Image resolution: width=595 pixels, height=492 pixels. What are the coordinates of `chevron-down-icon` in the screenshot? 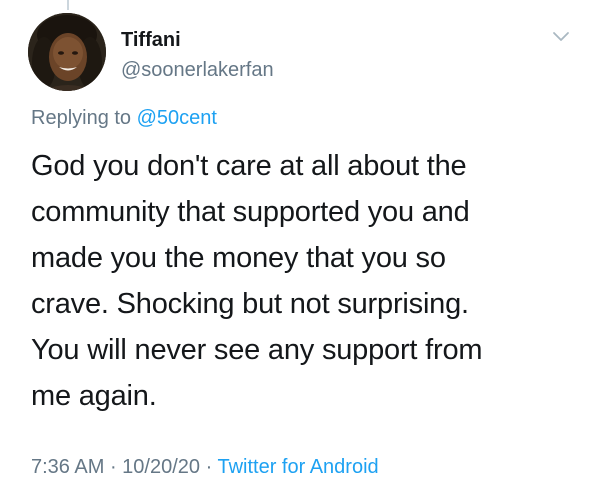 It's located at (561, 37).